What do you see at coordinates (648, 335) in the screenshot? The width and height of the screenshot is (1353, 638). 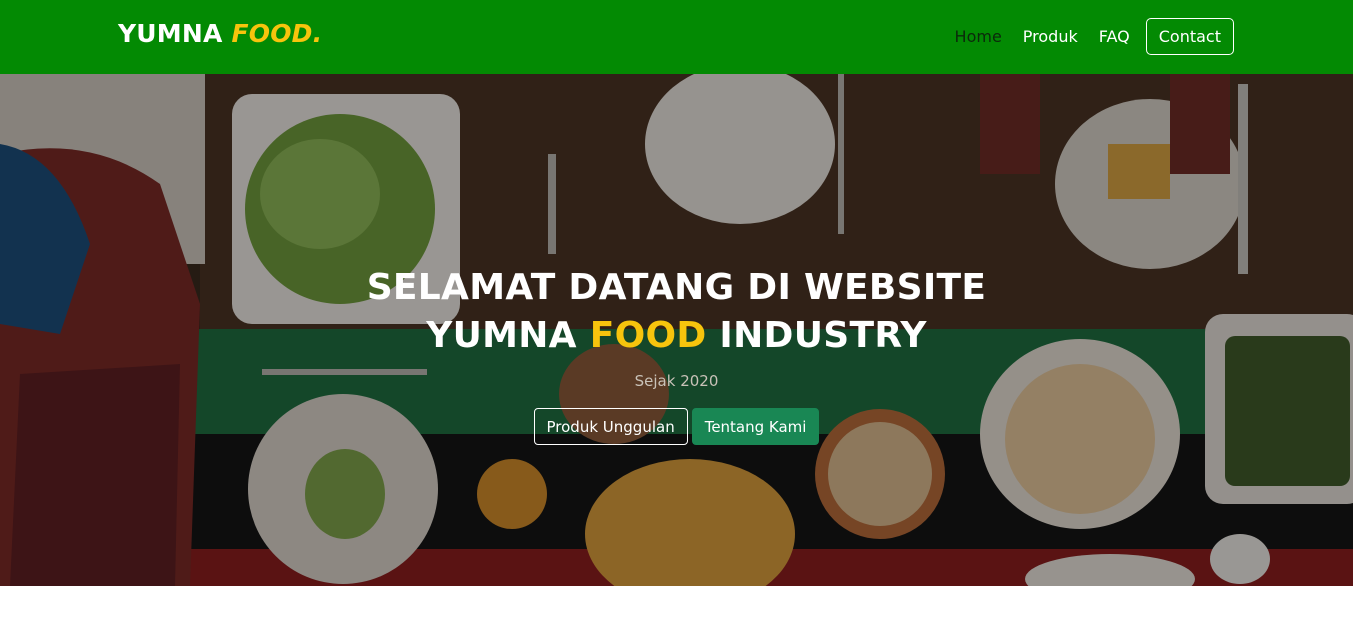 I see `hero-title-line2-accent: FOOD` at bounding box center [648, 335].